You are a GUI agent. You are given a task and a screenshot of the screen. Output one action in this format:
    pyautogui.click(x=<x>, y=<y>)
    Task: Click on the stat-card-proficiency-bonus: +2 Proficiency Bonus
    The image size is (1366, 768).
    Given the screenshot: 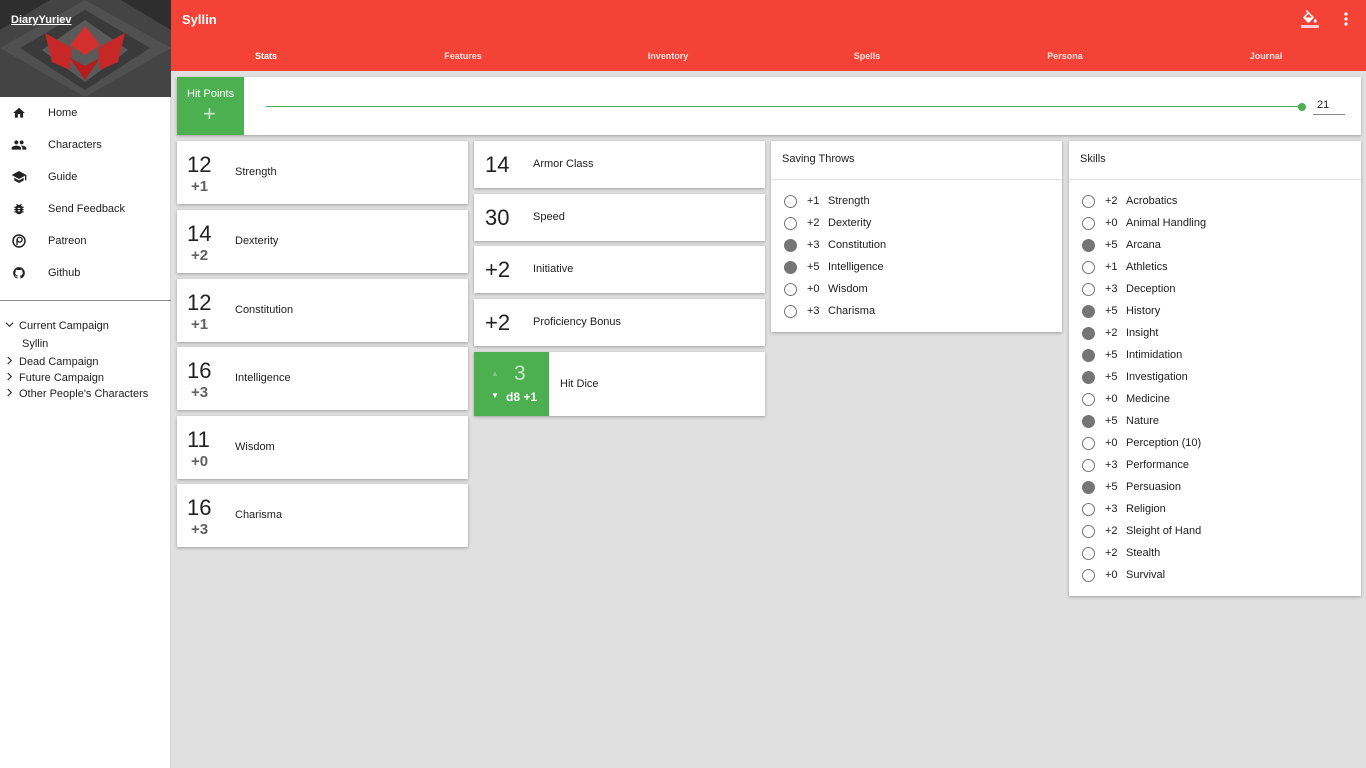 What is the action you would take?
    pyautogui.click(x=619, y=322)
    